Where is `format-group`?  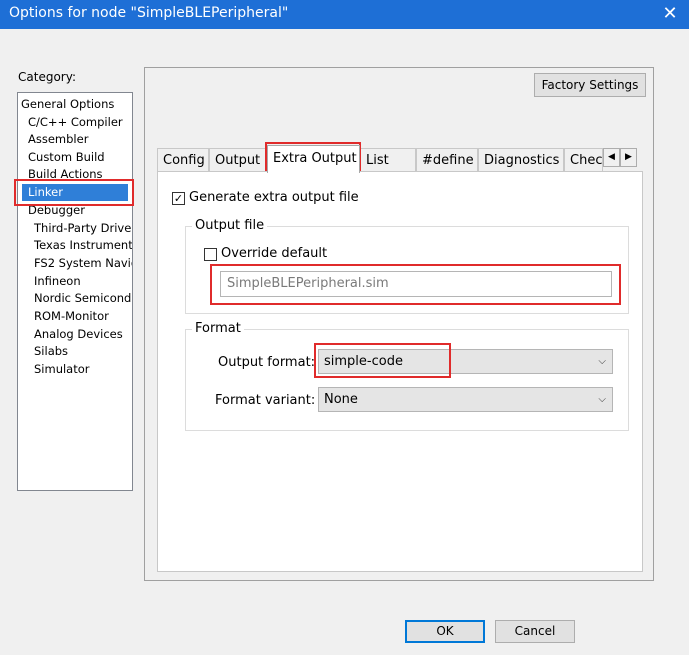 format-group is located at coordinates (407, 380).